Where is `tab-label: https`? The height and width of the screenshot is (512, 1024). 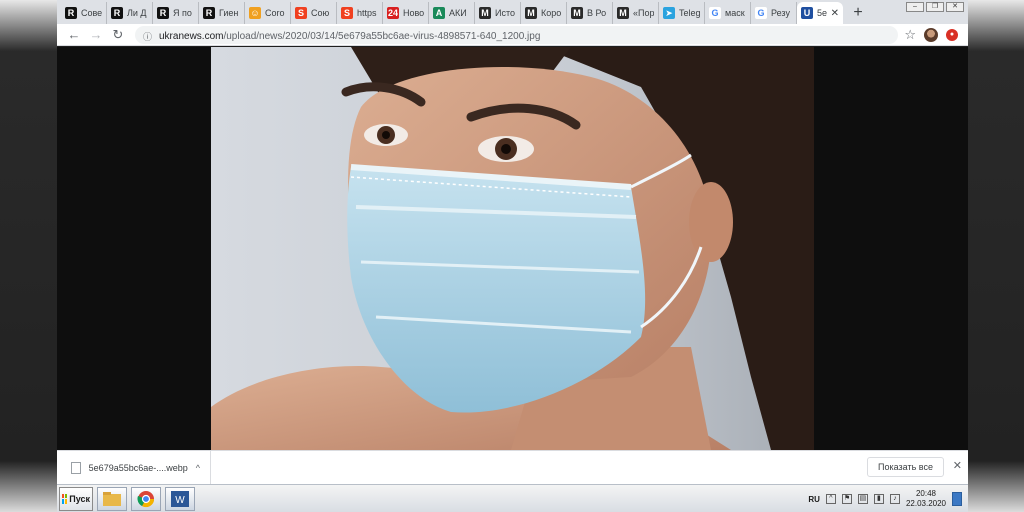
tab-label: https is located at coordinates (367, 13).